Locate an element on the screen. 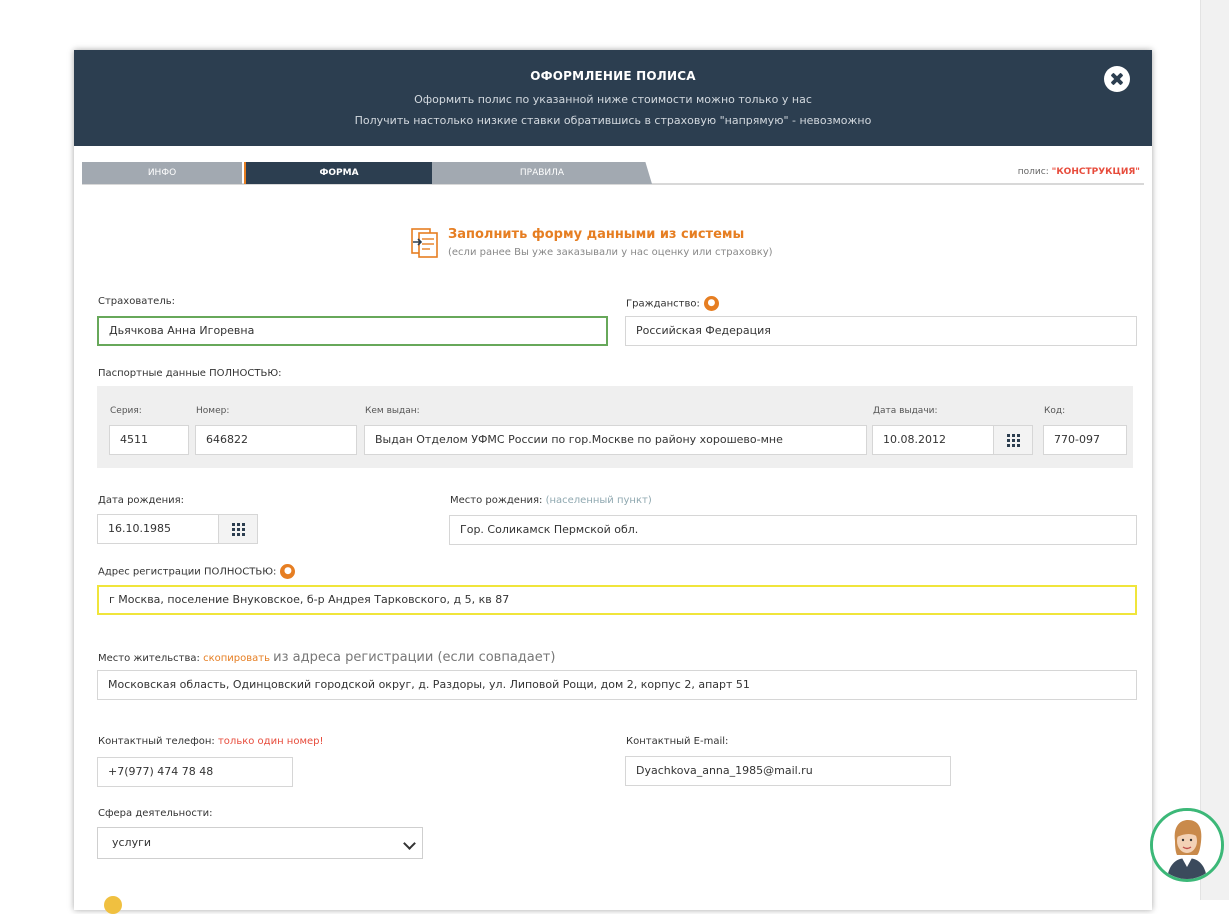  tab-rules: ПРАВИЛА is located at coordinates (542, 173).